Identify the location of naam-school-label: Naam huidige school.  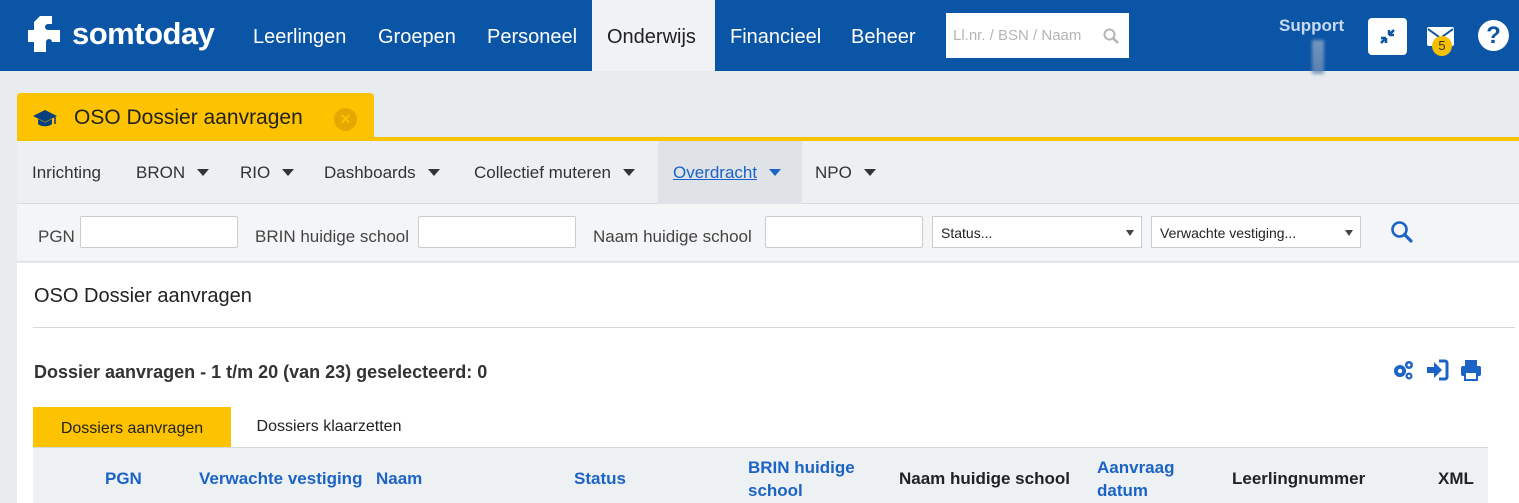
(672, 236).